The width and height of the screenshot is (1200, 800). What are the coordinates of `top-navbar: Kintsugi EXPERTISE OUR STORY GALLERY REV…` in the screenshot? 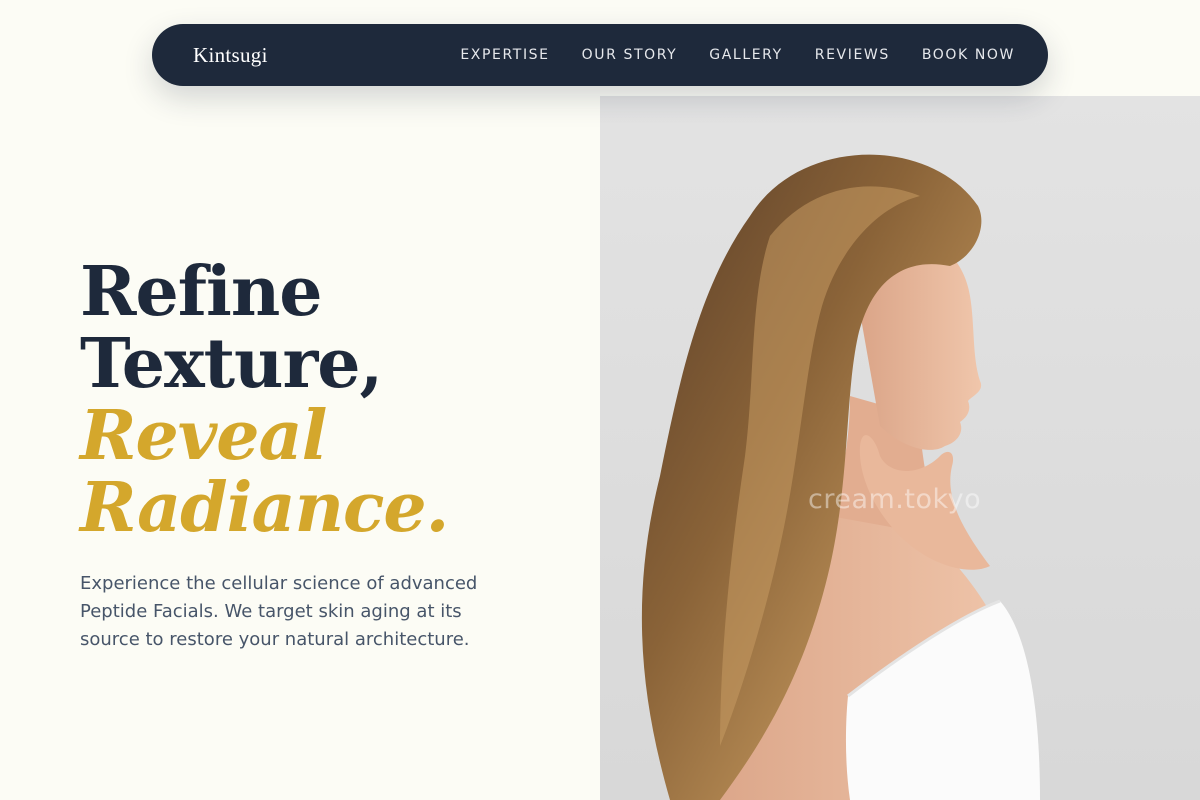 It's located at (600, 55).